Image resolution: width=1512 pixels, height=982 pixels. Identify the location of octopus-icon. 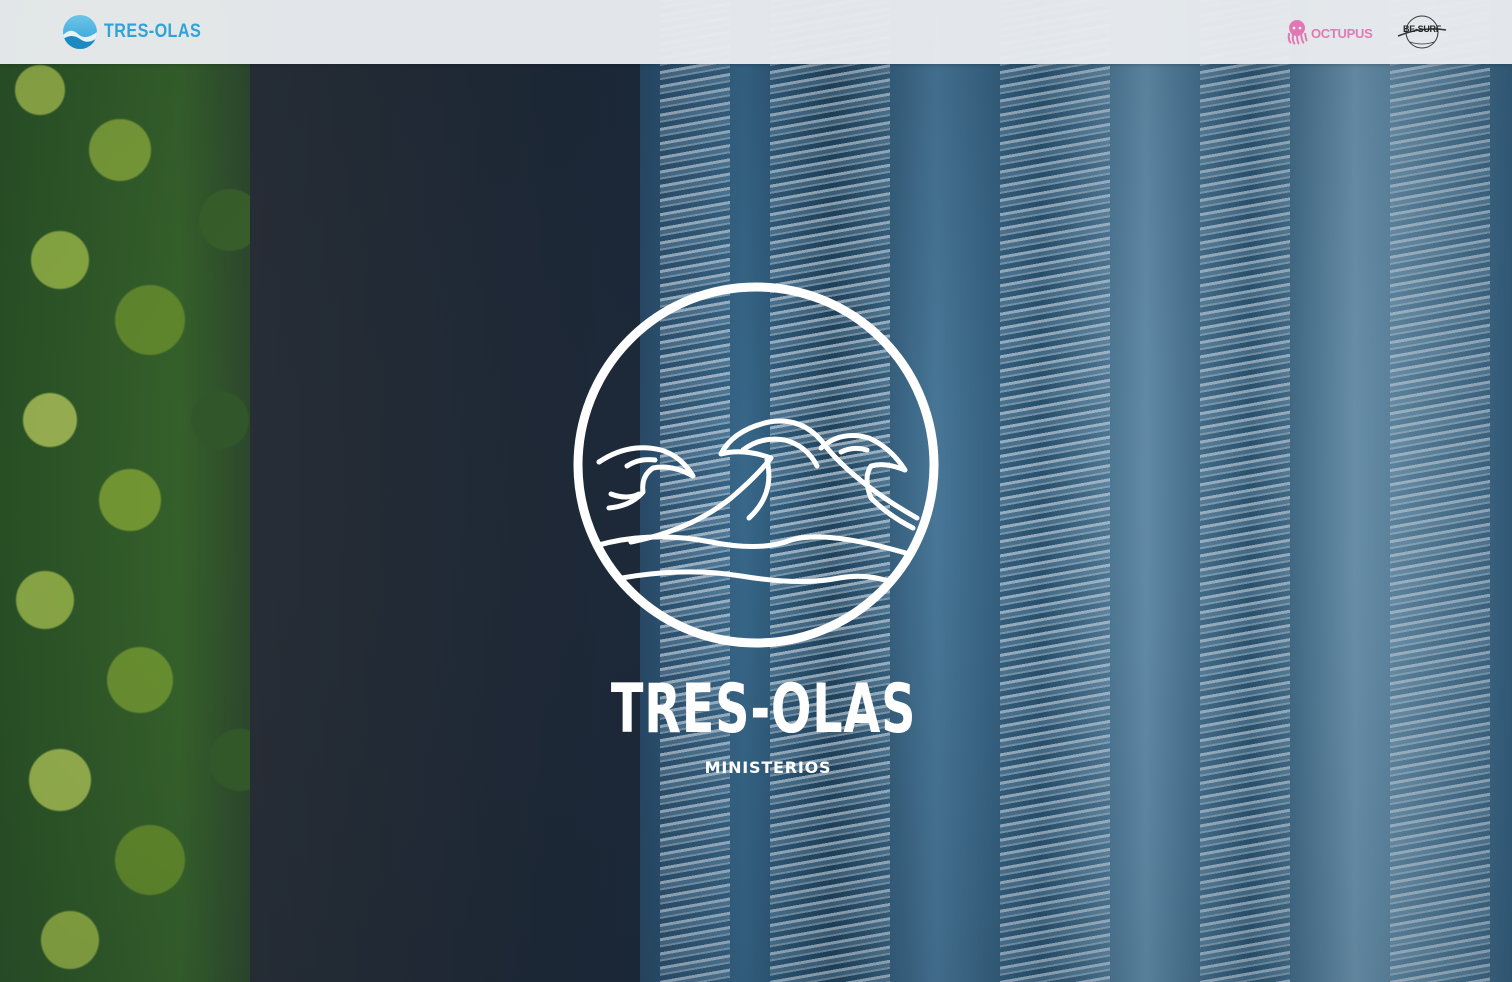
(1297, 32).